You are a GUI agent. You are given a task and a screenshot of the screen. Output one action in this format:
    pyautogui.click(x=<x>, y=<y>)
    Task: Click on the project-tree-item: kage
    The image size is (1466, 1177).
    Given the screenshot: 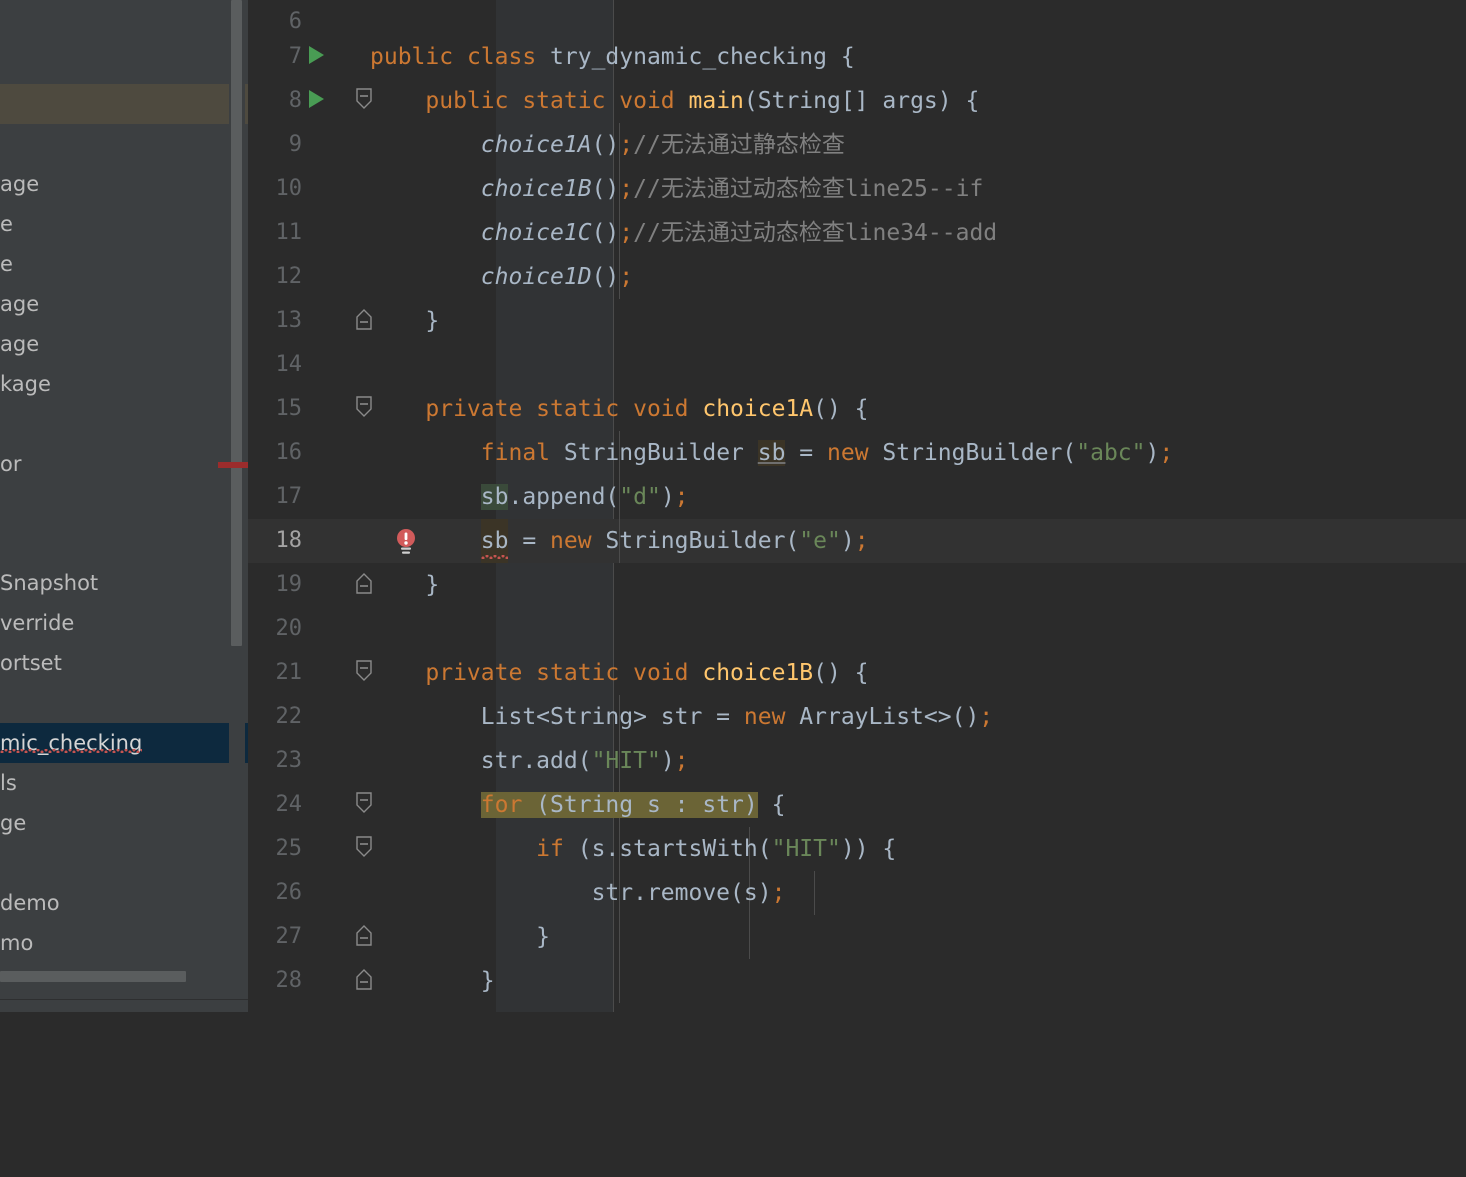 What is the action you would take?
    pyautogui.click(x=124, y=384)
    